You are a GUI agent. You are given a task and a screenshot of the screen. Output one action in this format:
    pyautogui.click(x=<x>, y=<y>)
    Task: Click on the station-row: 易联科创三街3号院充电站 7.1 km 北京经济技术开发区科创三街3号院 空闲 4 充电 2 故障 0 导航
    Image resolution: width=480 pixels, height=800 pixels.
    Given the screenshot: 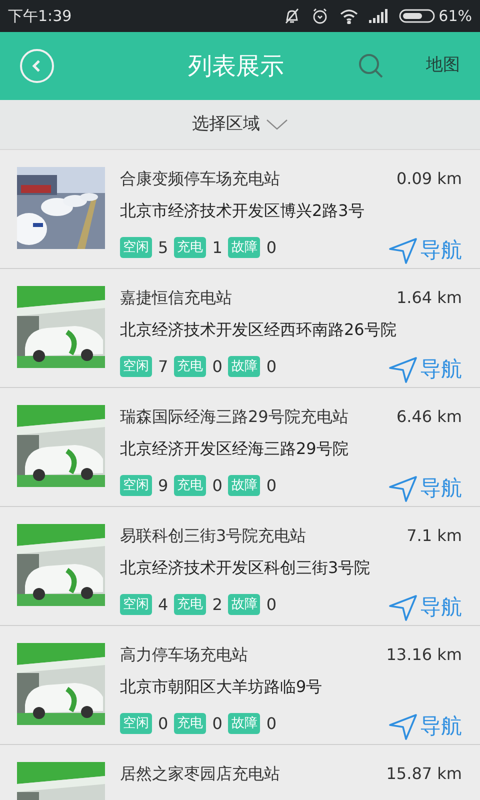 What is the action you would take?
    pyautogui.click(x=240, y=566)
    